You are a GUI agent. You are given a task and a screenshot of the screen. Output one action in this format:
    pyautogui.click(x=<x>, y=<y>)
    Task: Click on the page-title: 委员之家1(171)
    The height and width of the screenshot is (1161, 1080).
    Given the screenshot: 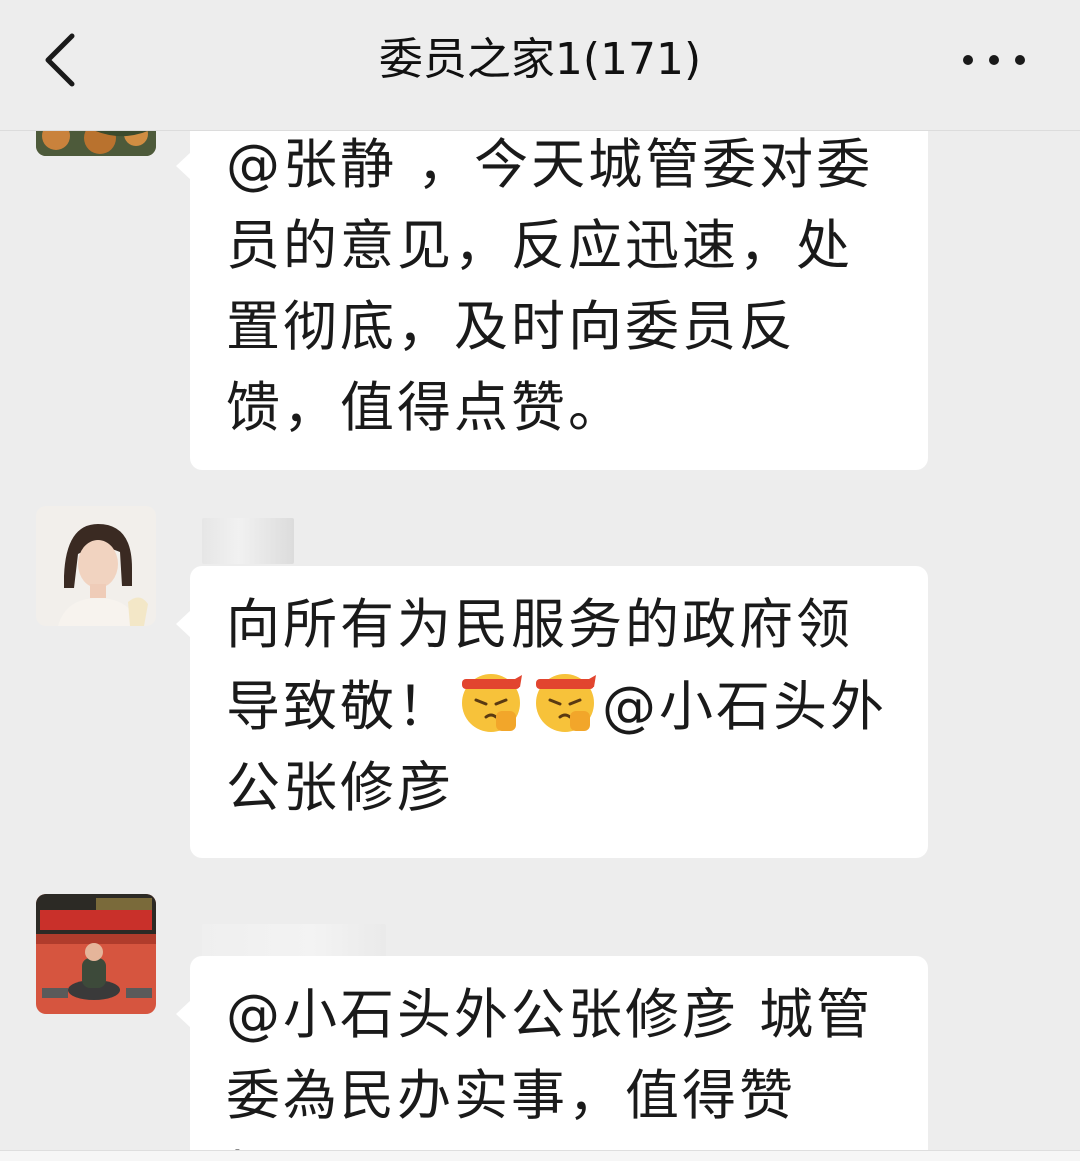 What is the action you would take?
    pyautogui.click(x=540, y=59)
    